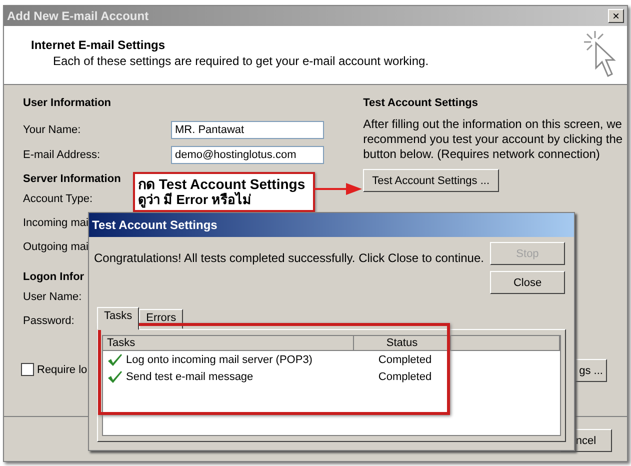  I want to click on text-field: demo@hostinglotus.com, so click(247, 155).